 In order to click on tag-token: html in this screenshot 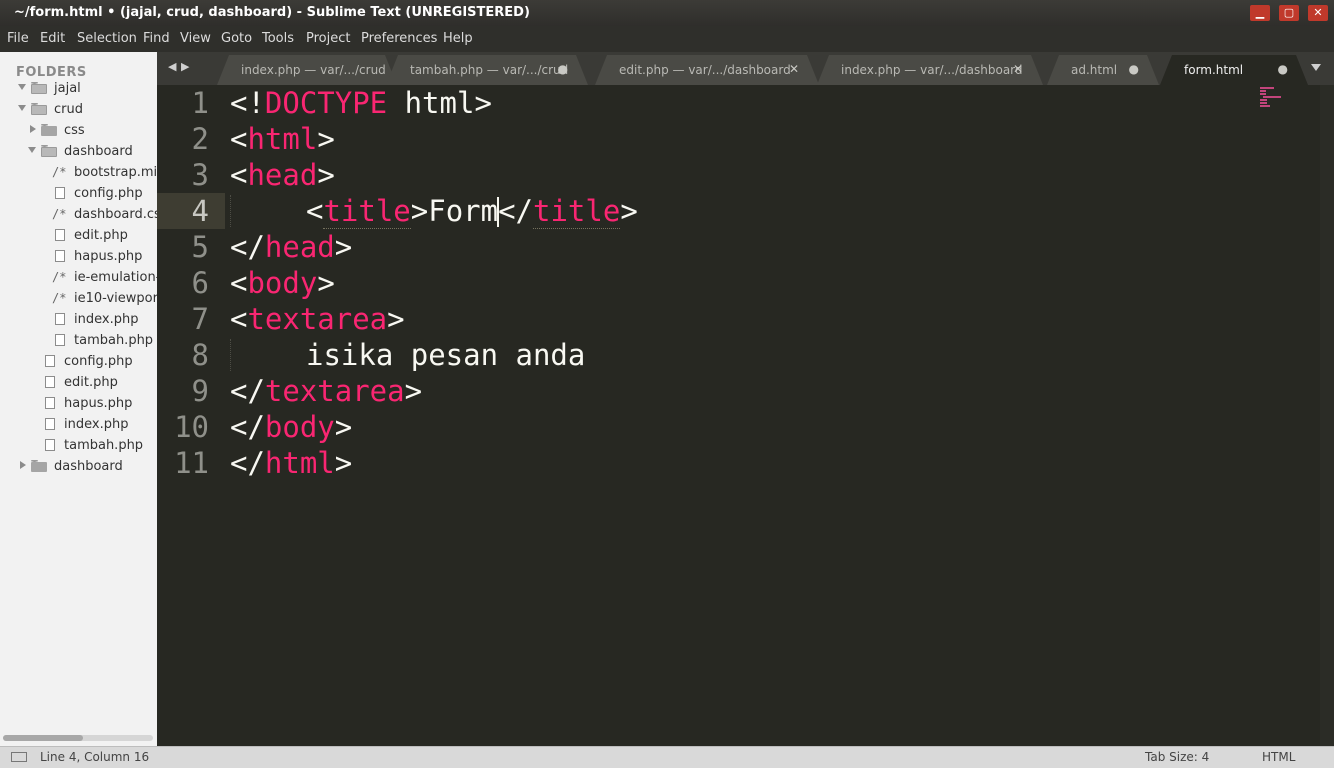, I will do `click(282, 139)`.